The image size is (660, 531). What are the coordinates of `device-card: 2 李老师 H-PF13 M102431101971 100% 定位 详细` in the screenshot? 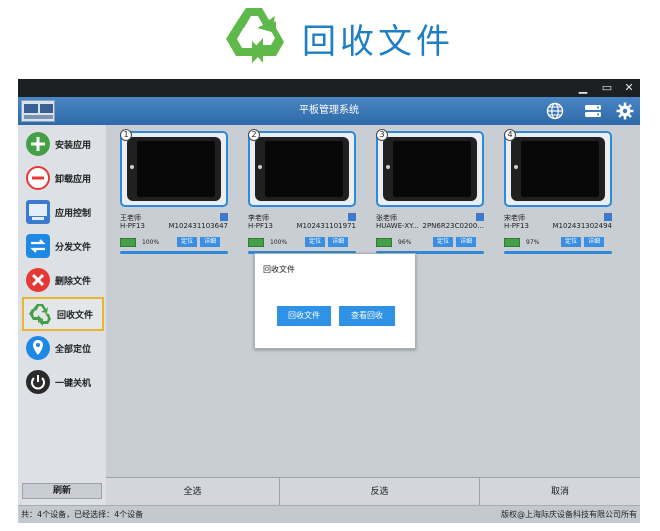 It's located at (300, 191).